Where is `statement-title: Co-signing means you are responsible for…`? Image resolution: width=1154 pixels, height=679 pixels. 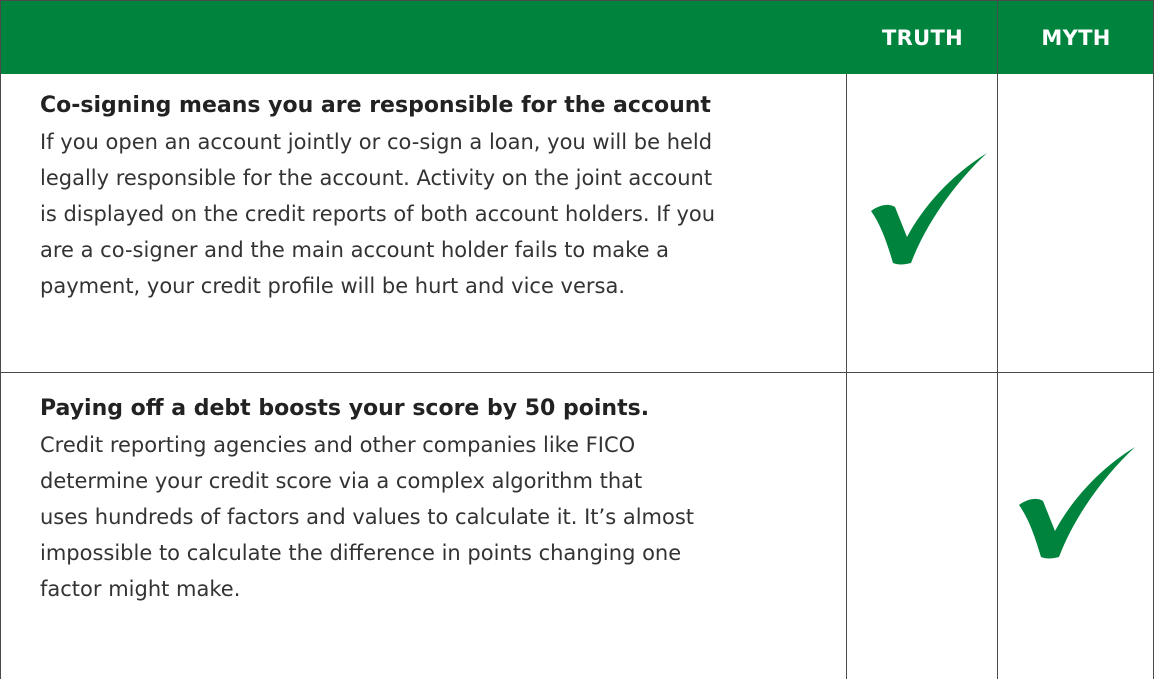 statement-title: Co-signing means you are responsible for… is located at coordinates (375, 105).